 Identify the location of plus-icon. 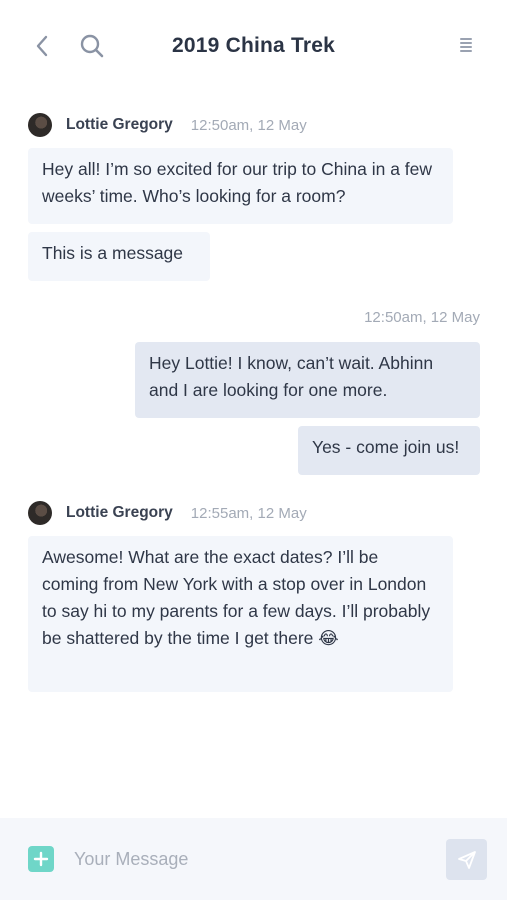
(41, 859).